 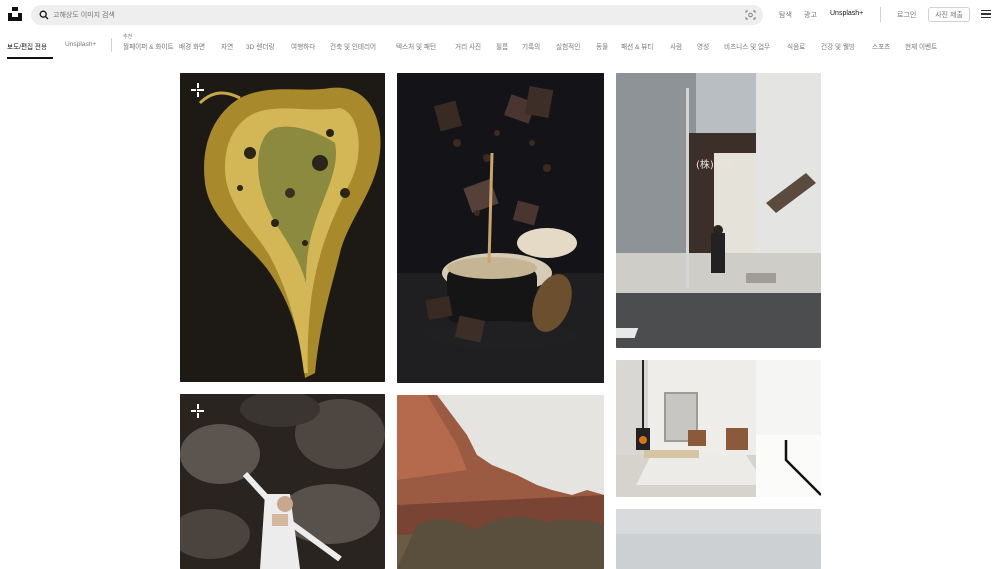 What do you see at coordinates (468, 46) in the screenshot?
I see `tab-item: 거리 사진` at bounding box center [468, 46].